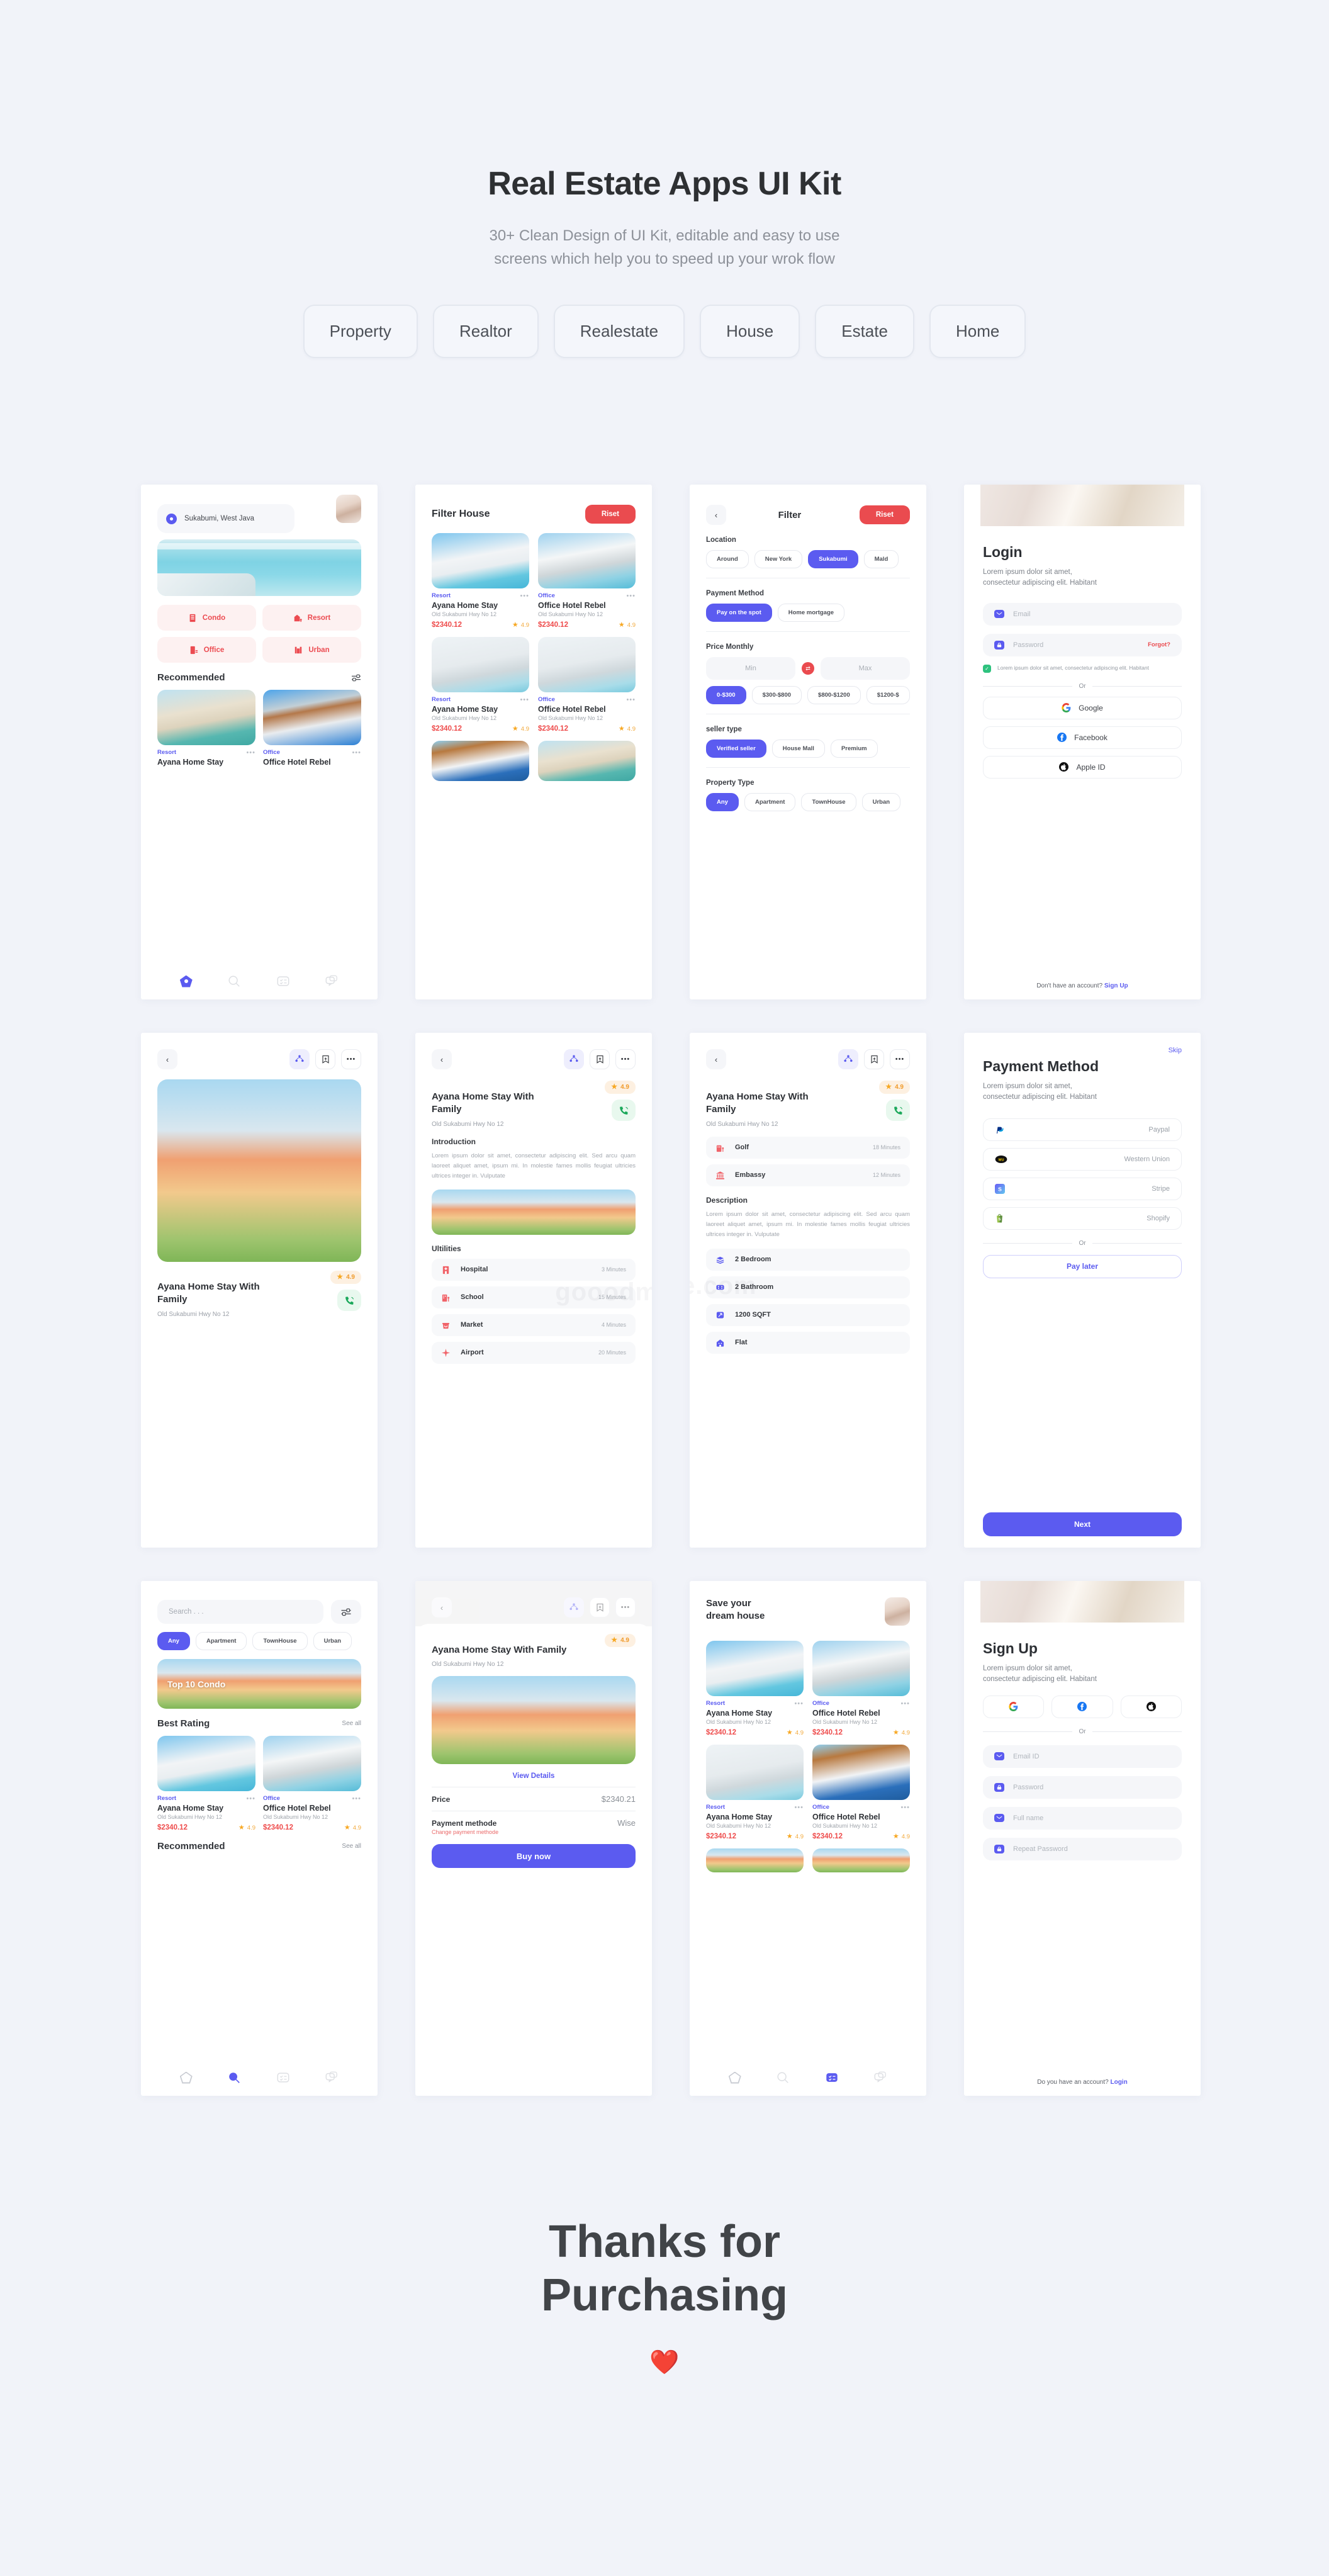 This screenshot has height=2576, width=1329. I want to click on payment-option-stripe: S Stripe, so click(1082, 1188).